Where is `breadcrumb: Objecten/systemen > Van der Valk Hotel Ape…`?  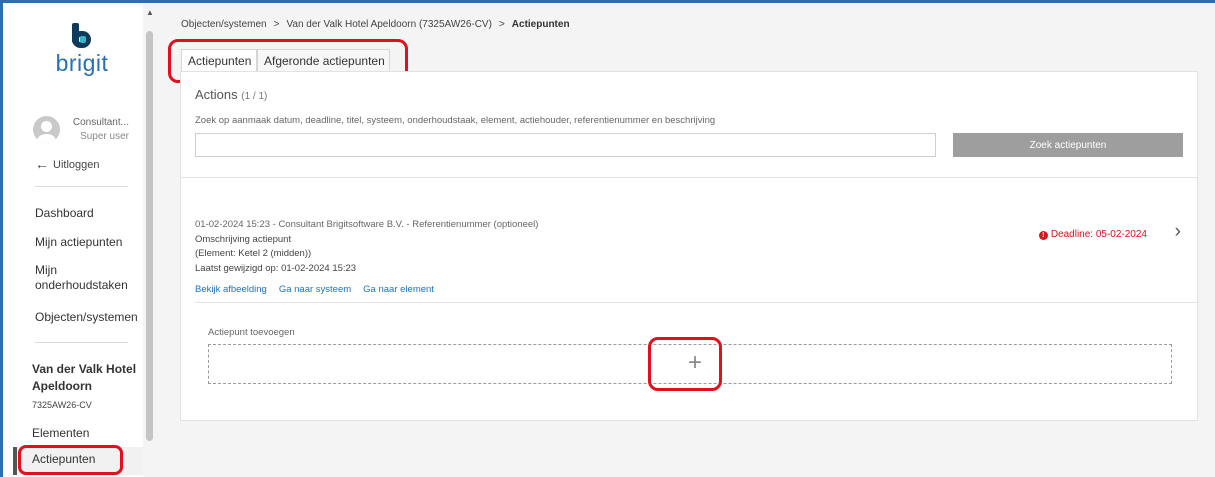
breadcrumb: Objecten/systemen > Van der Valk Hotel Ape… is located at coordinates (375, 24).